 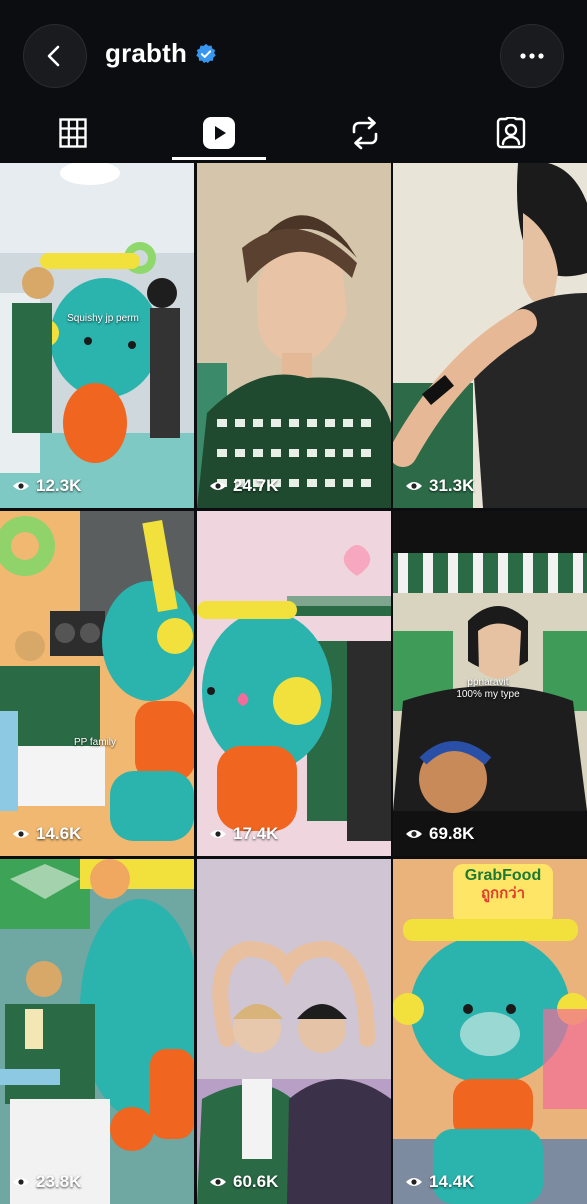 I want to click on reel-thumbnail: Squishy jp perm 12.3K, so click(x=97, y=335).